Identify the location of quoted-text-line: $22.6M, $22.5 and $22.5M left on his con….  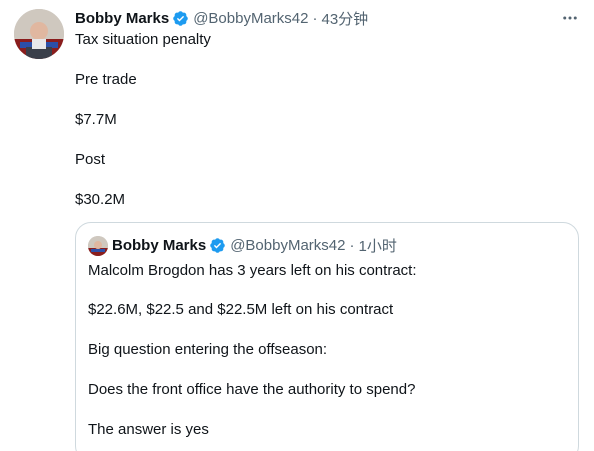
(241, 309).